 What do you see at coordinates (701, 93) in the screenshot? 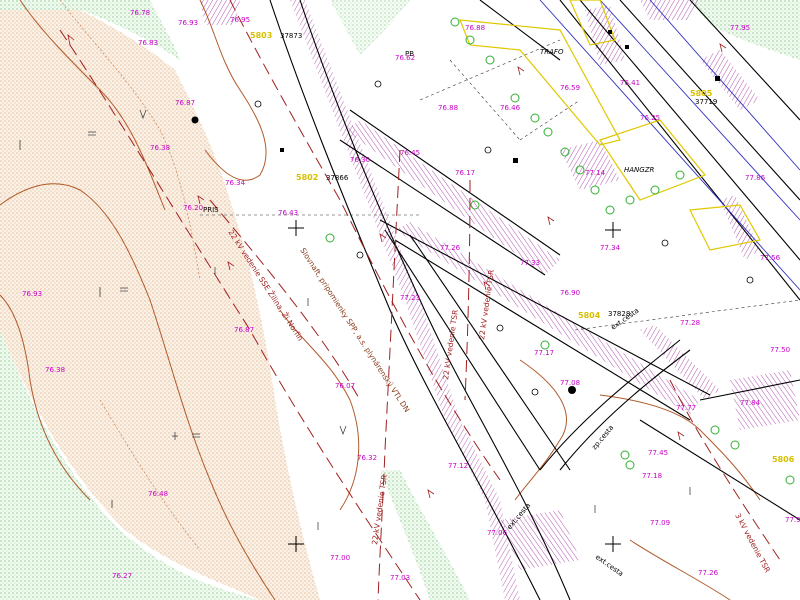
I see `station-code: 5805` at bounding box center [701, 93].